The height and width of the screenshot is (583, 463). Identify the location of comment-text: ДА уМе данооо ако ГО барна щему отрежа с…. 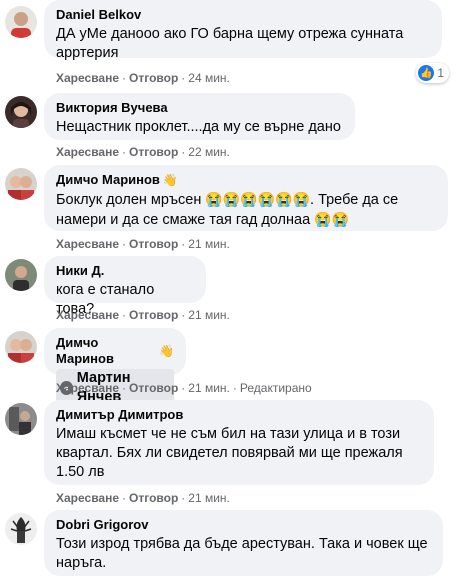
(230, 43).